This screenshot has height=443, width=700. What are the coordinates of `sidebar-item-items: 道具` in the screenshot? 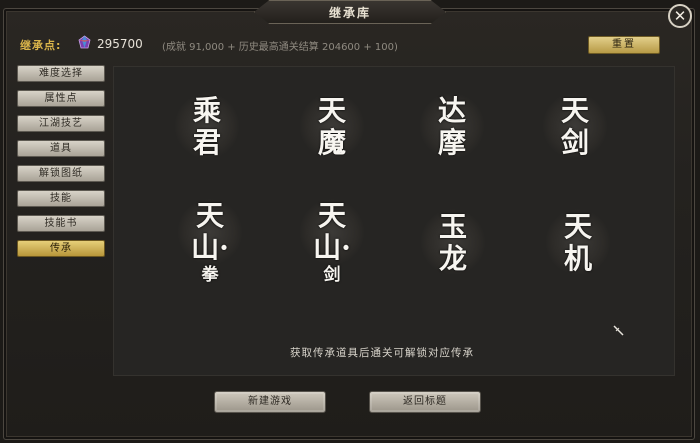 It's located at (61, 148).